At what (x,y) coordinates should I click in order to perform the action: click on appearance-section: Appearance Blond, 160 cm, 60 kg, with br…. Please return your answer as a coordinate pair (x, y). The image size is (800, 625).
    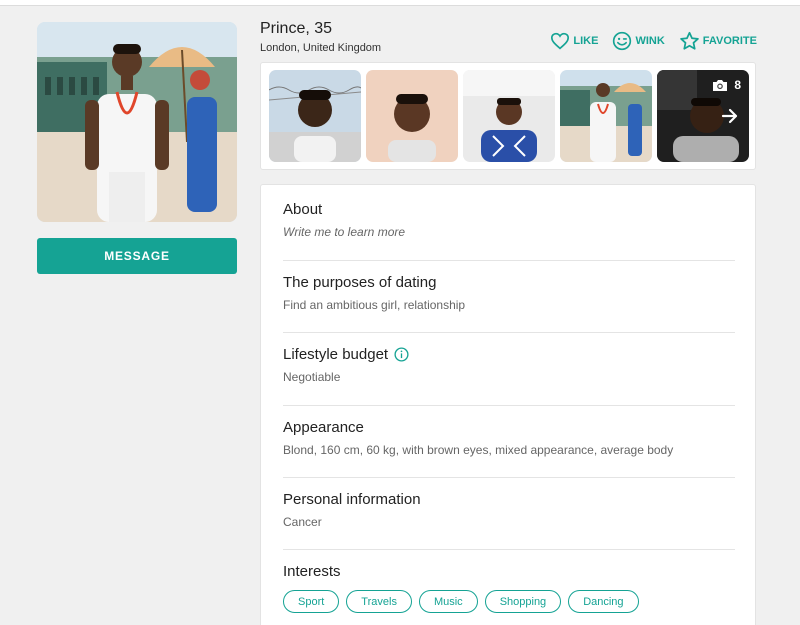
    Looking at the image, I should click on (509, 448).